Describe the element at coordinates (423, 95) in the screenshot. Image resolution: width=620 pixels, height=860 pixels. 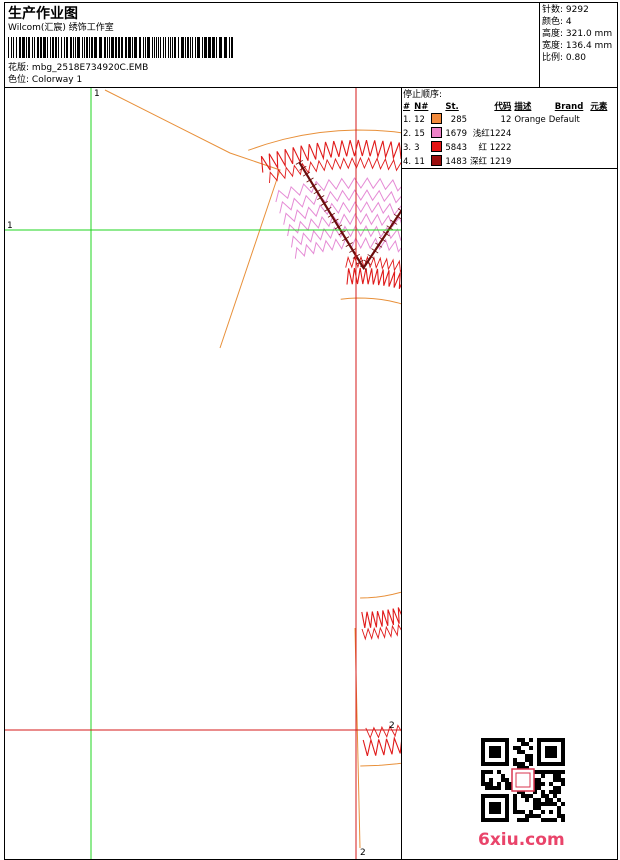
I see `stop-sequence-title: 停止顺序:` at that location.